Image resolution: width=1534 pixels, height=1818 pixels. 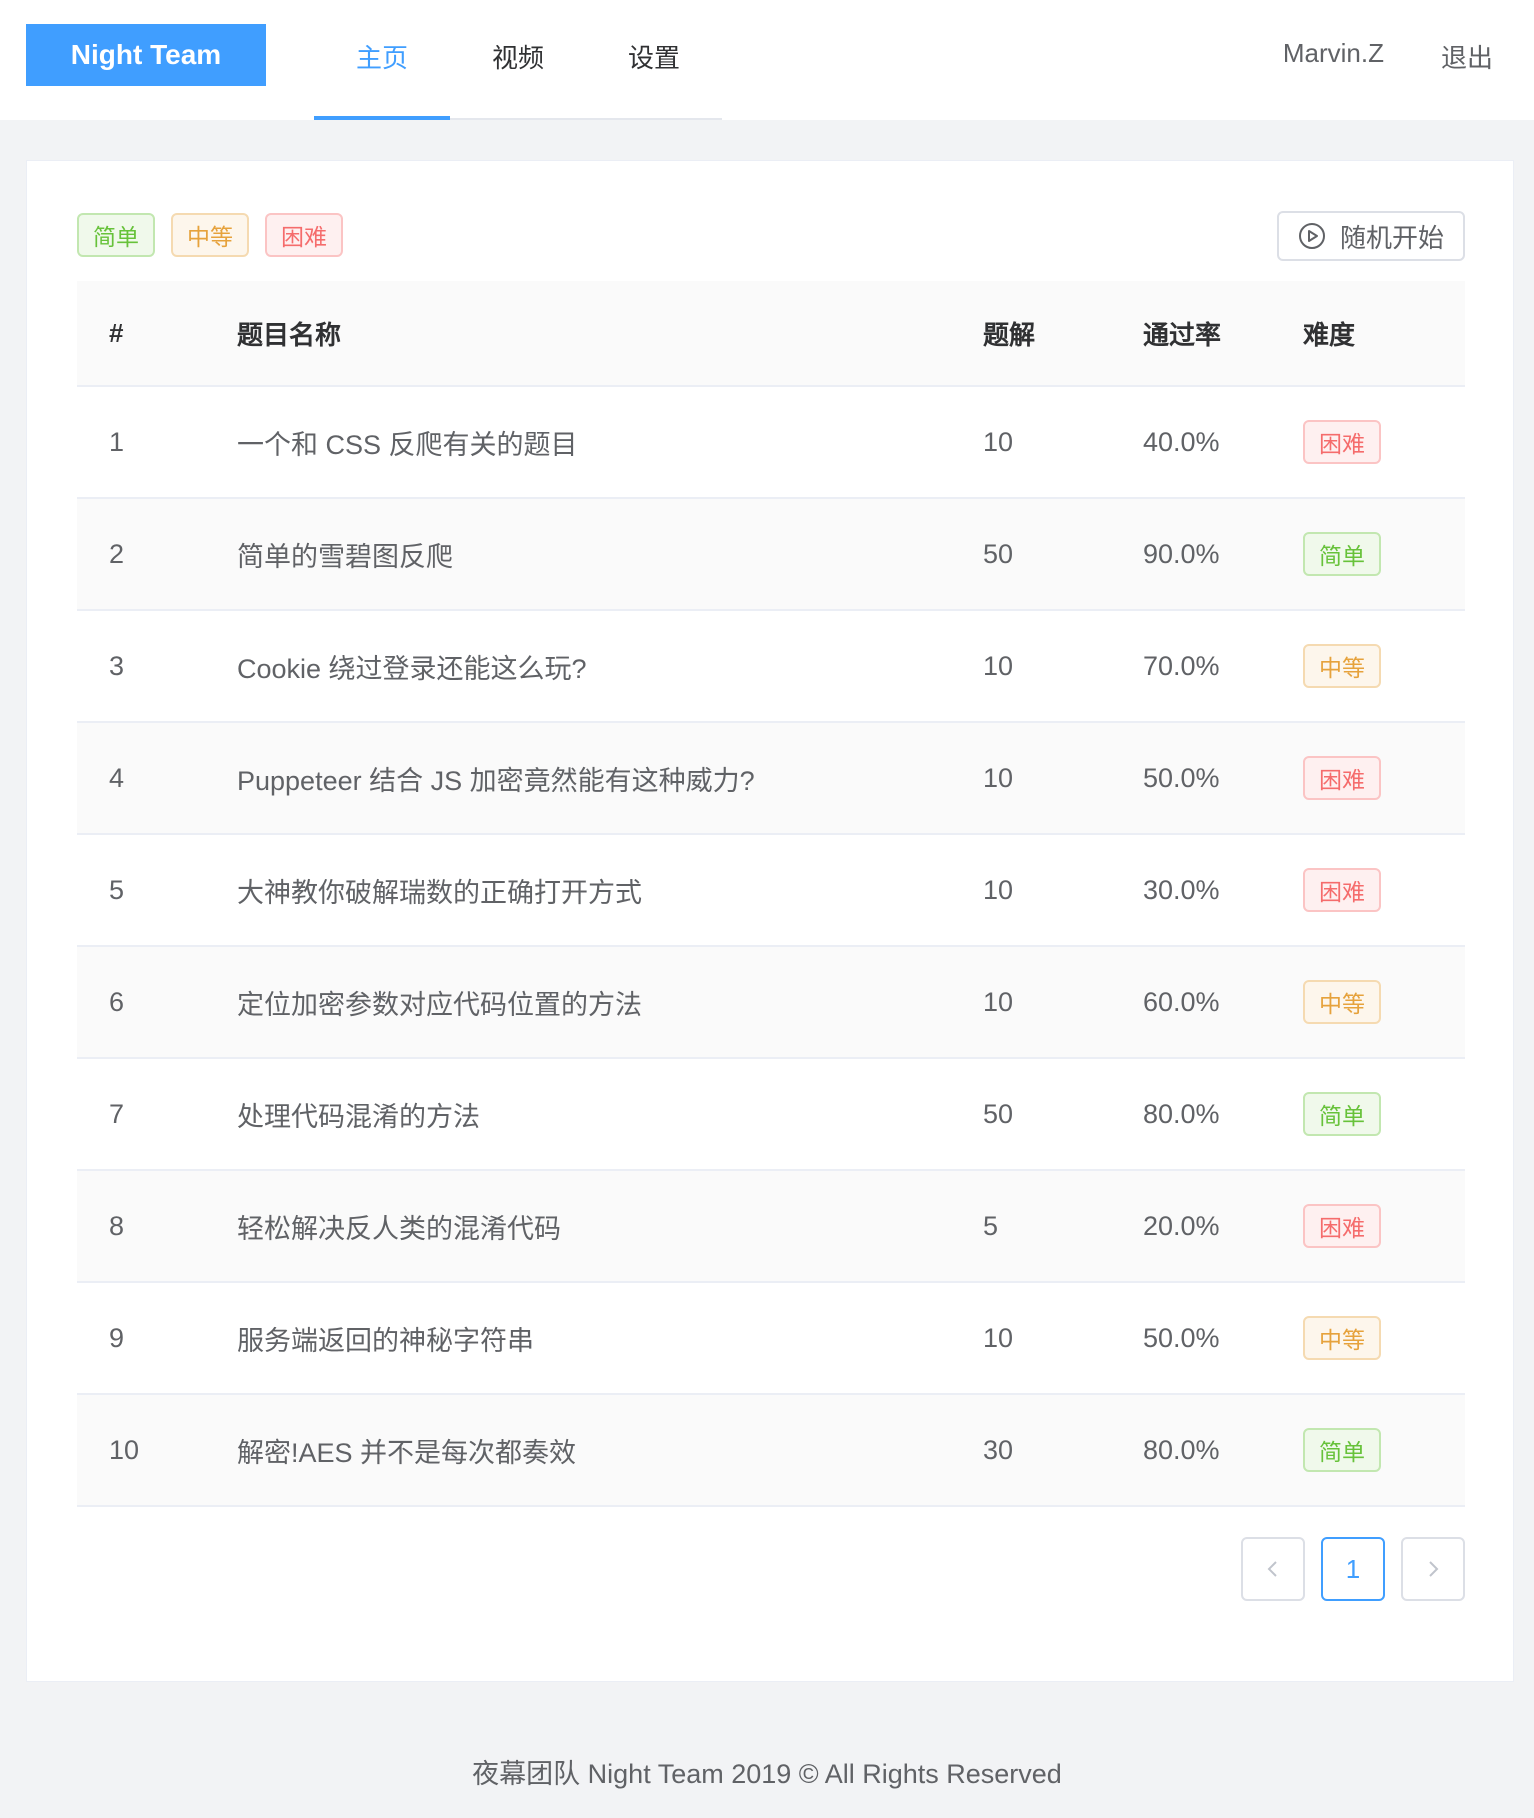 What do you see at coordinates (767, 60) in the screenshot?
I see `top-header: Night Team 主页 视频 设置 Marvin.Z 退出` at bounding box center [767, 60].